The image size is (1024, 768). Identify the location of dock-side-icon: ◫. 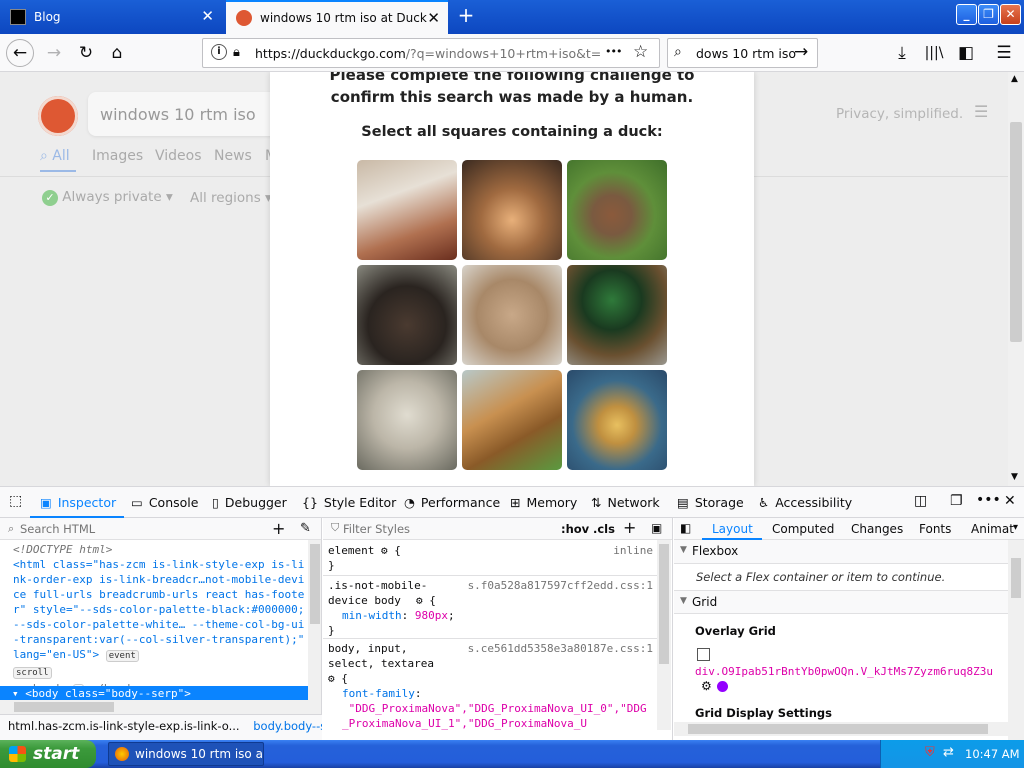
(920, 501).